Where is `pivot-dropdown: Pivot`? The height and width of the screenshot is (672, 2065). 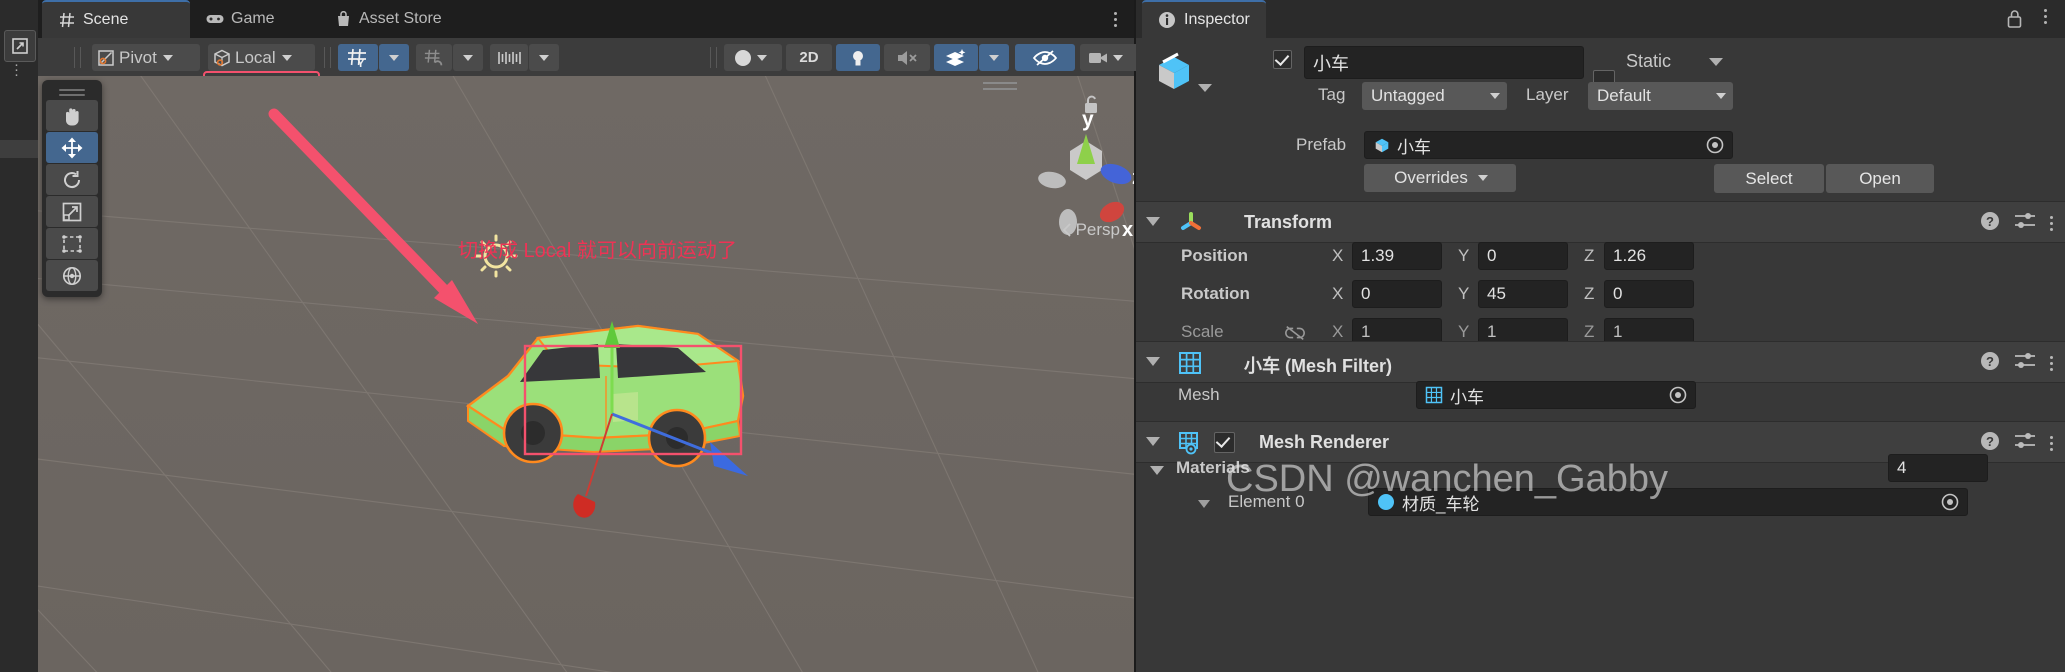
pivot-dropdown: Pivot is located at coordinates (146, 57).